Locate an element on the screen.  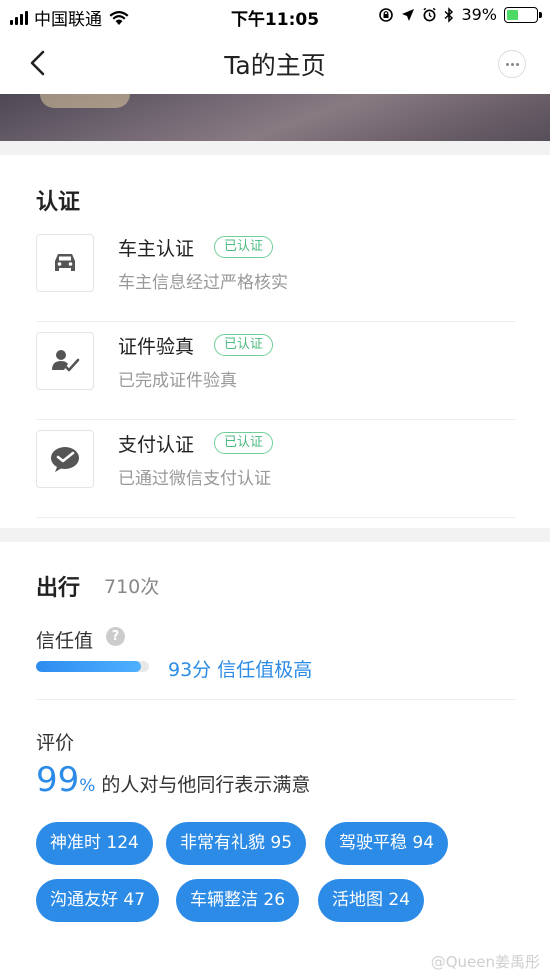
trust-label: 信任值 is located at coordinates (65, 641).